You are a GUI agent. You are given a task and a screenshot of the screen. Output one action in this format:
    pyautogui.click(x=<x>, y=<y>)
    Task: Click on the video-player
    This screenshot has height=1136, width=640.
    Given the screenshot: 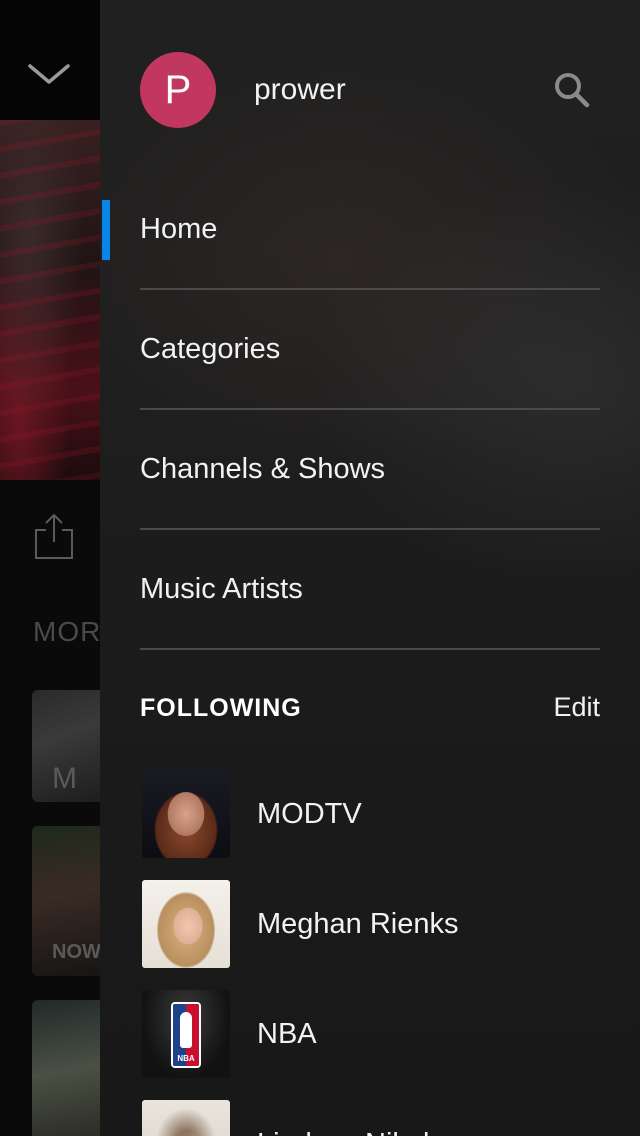 What is the action you would take?
    pyautogui.click(x=50, y=300)
    